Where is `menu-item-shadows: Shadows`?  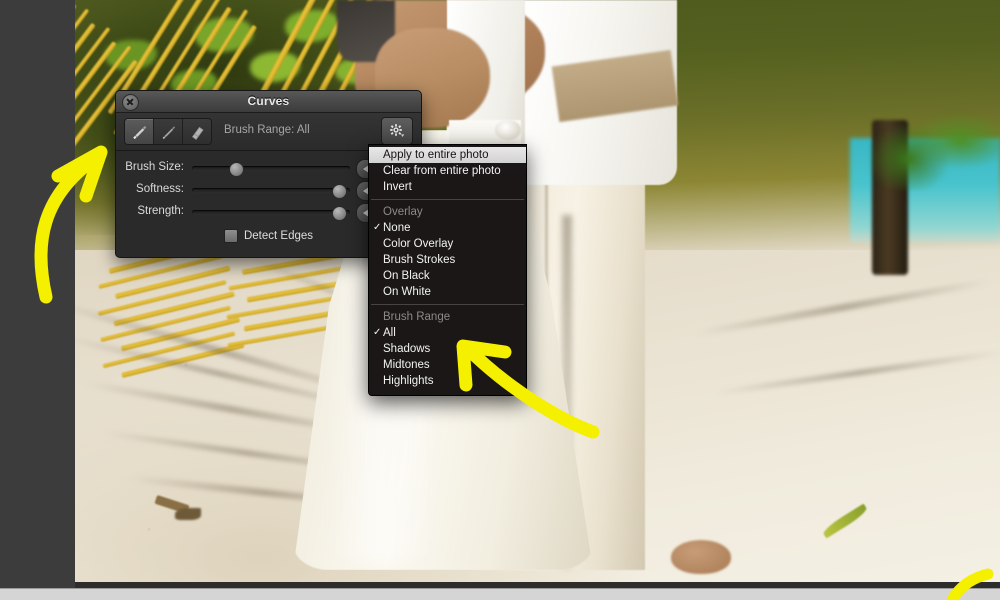 menu-item-shadows: Shadows is located at coordinates (447, 349).